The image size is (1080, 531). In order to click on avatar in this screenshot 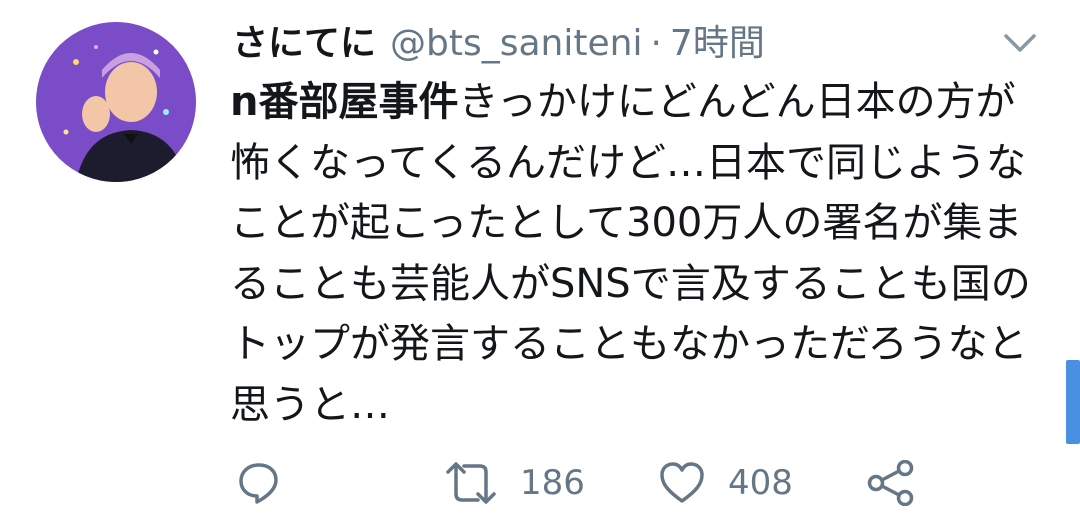, I will do `click(116, 102)`.